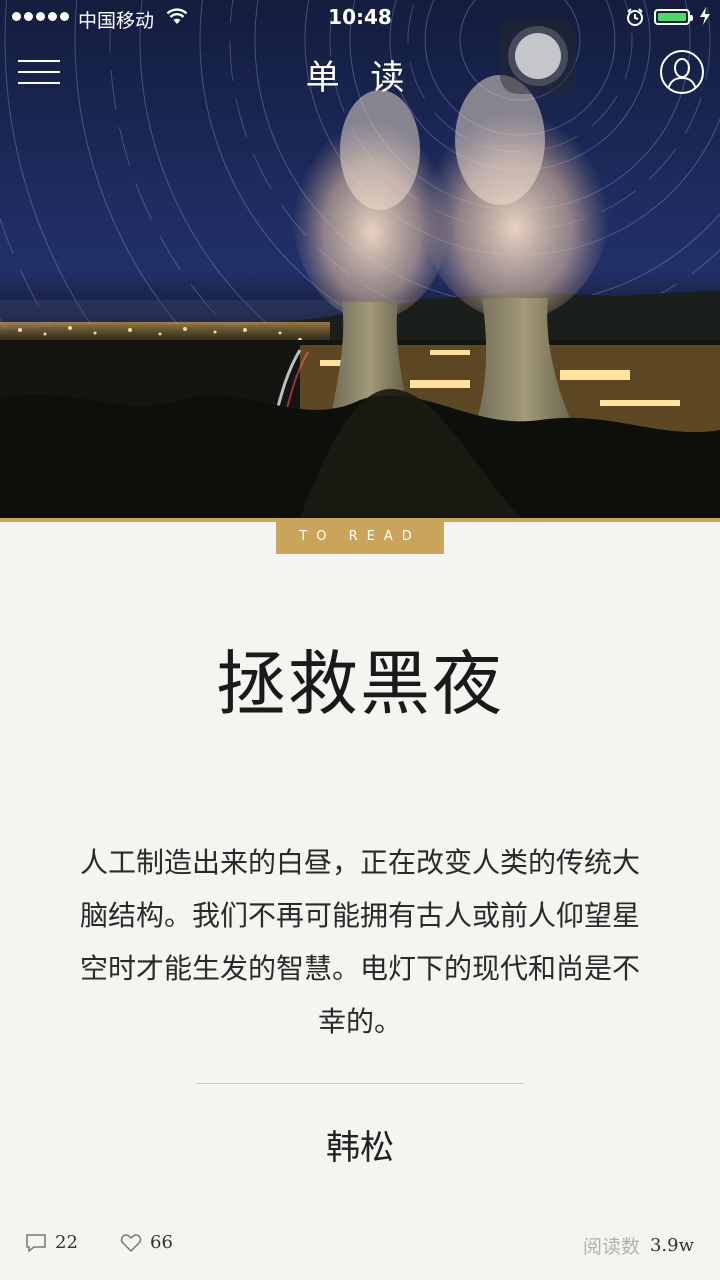  What do you see at coordinates (161, 1242) in the screenshot?
I see `like-count: 66` at bounding box center [161, 1242].